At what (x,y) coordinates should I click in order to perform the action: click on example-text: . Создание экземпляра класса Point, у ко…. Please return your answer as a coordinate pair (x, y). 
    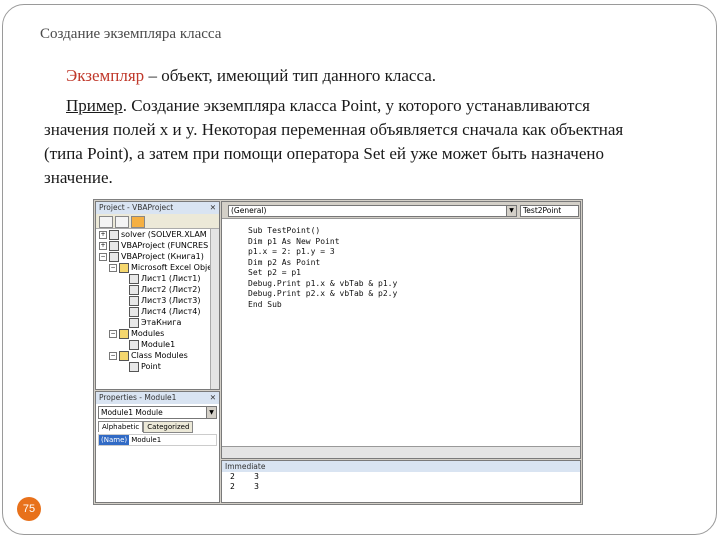
    Looking at the image, I should click on (334, 141).